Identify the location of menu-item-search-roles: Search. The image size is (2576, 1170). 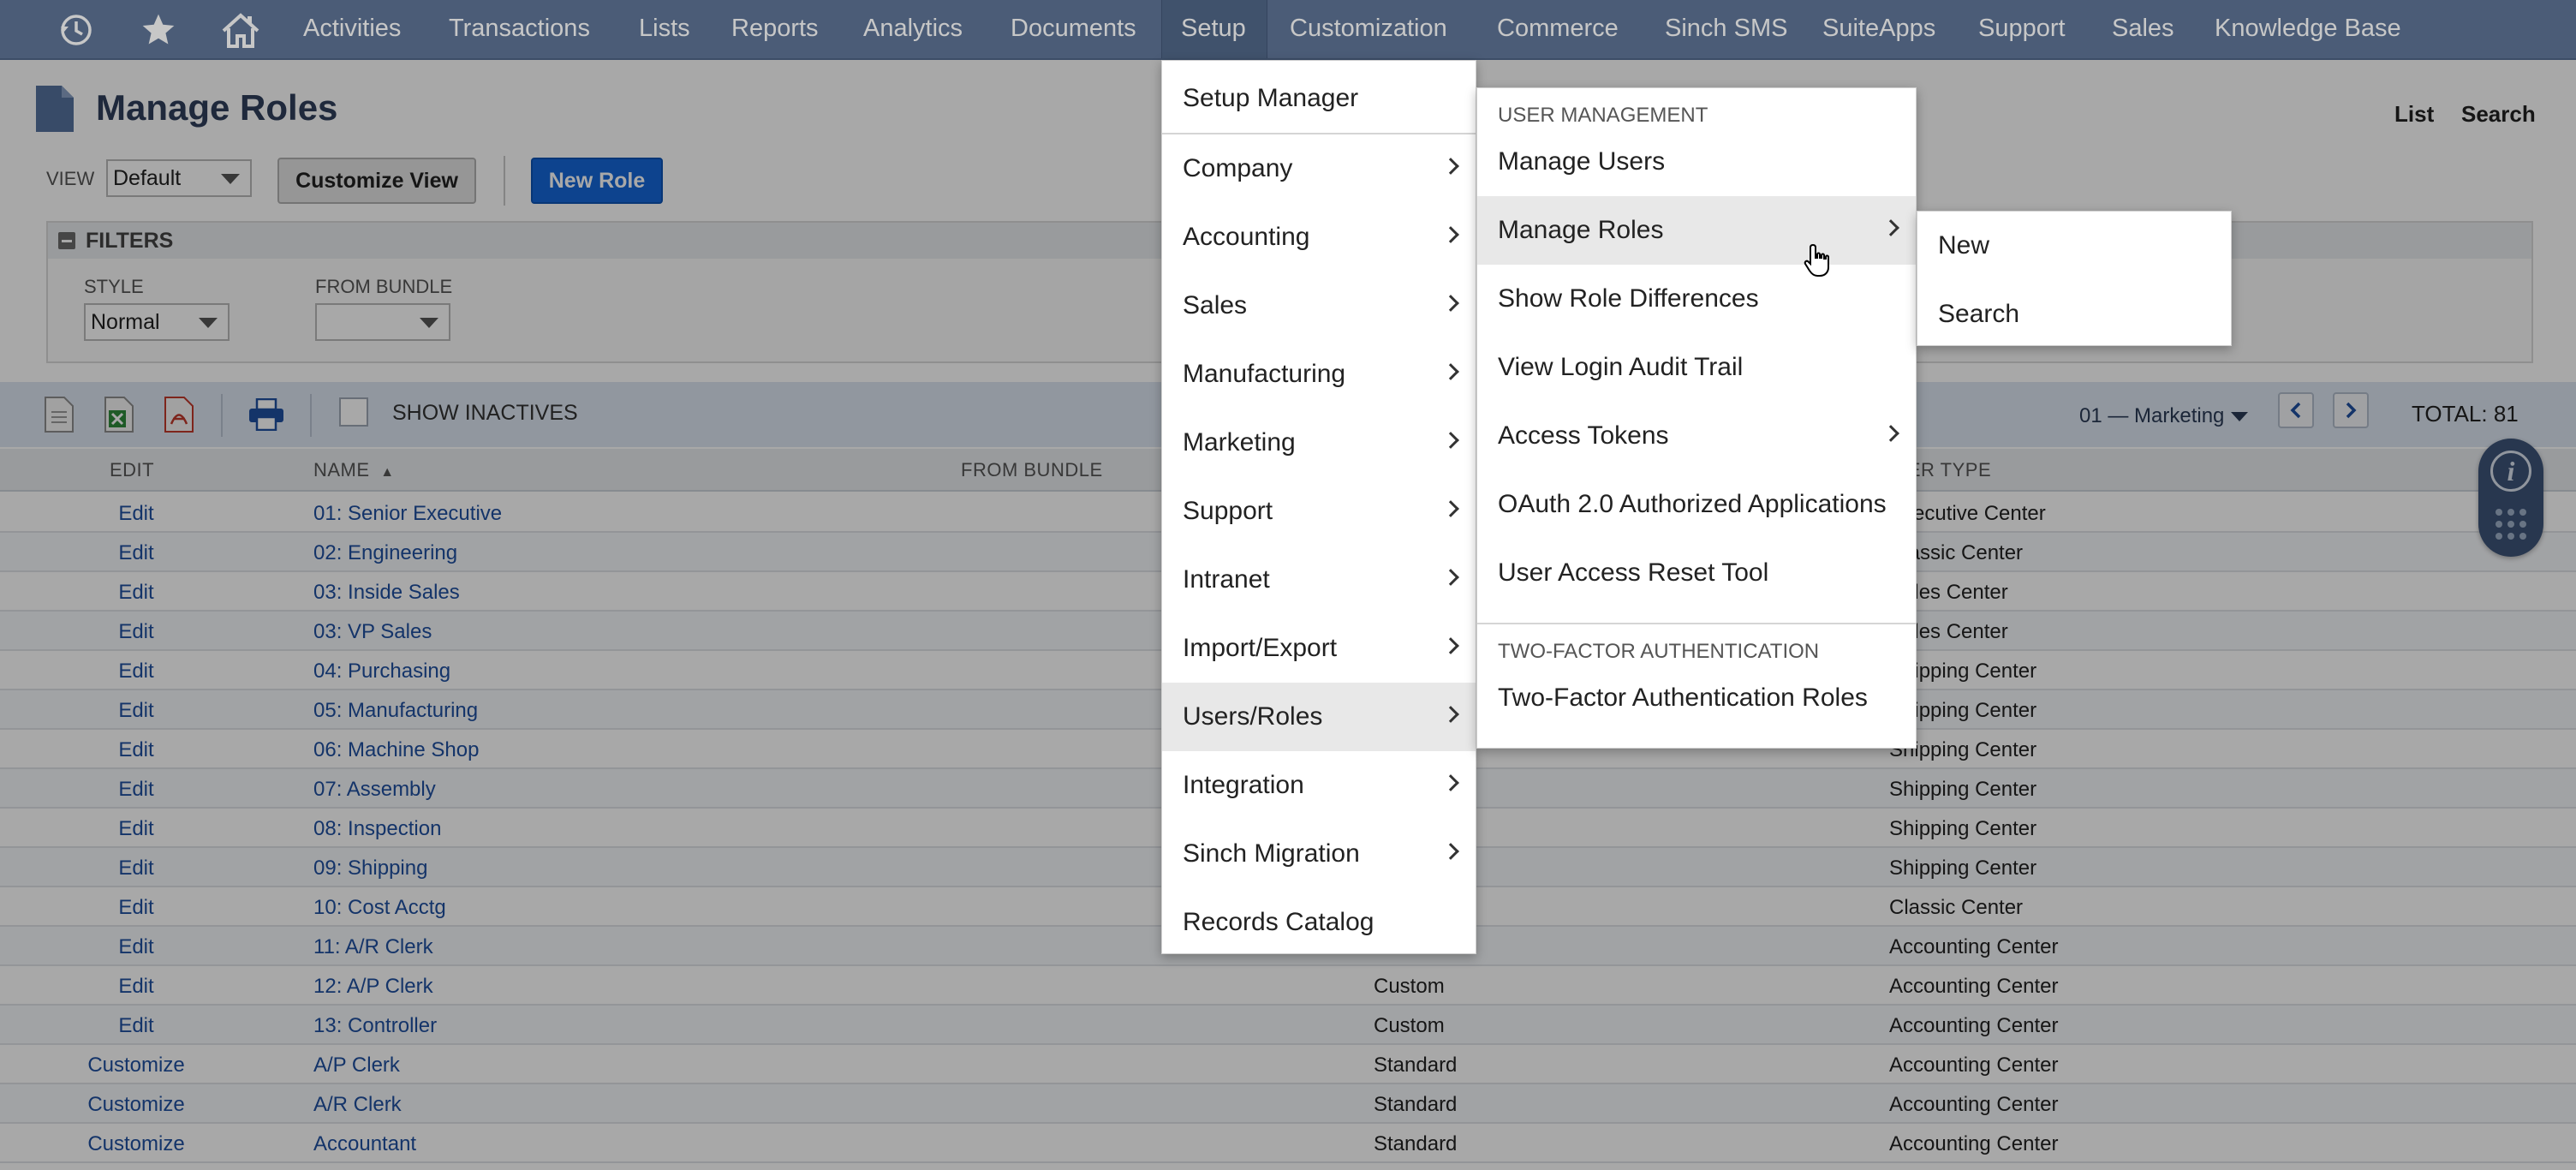
(2074, 315).